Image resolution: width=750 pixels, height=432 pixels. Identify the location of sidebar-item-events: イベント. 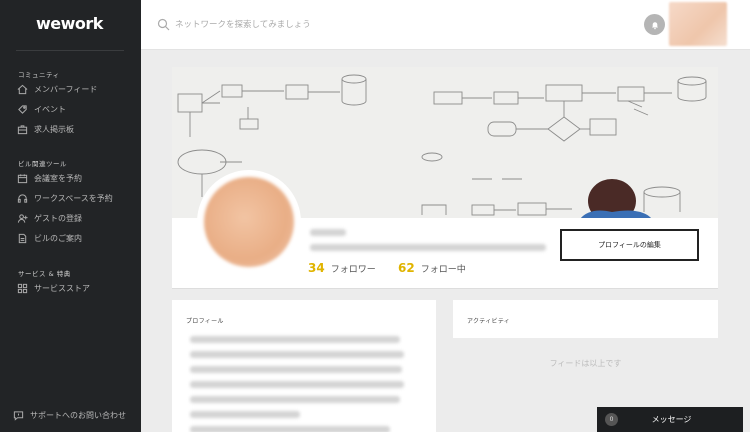
(41, 109).